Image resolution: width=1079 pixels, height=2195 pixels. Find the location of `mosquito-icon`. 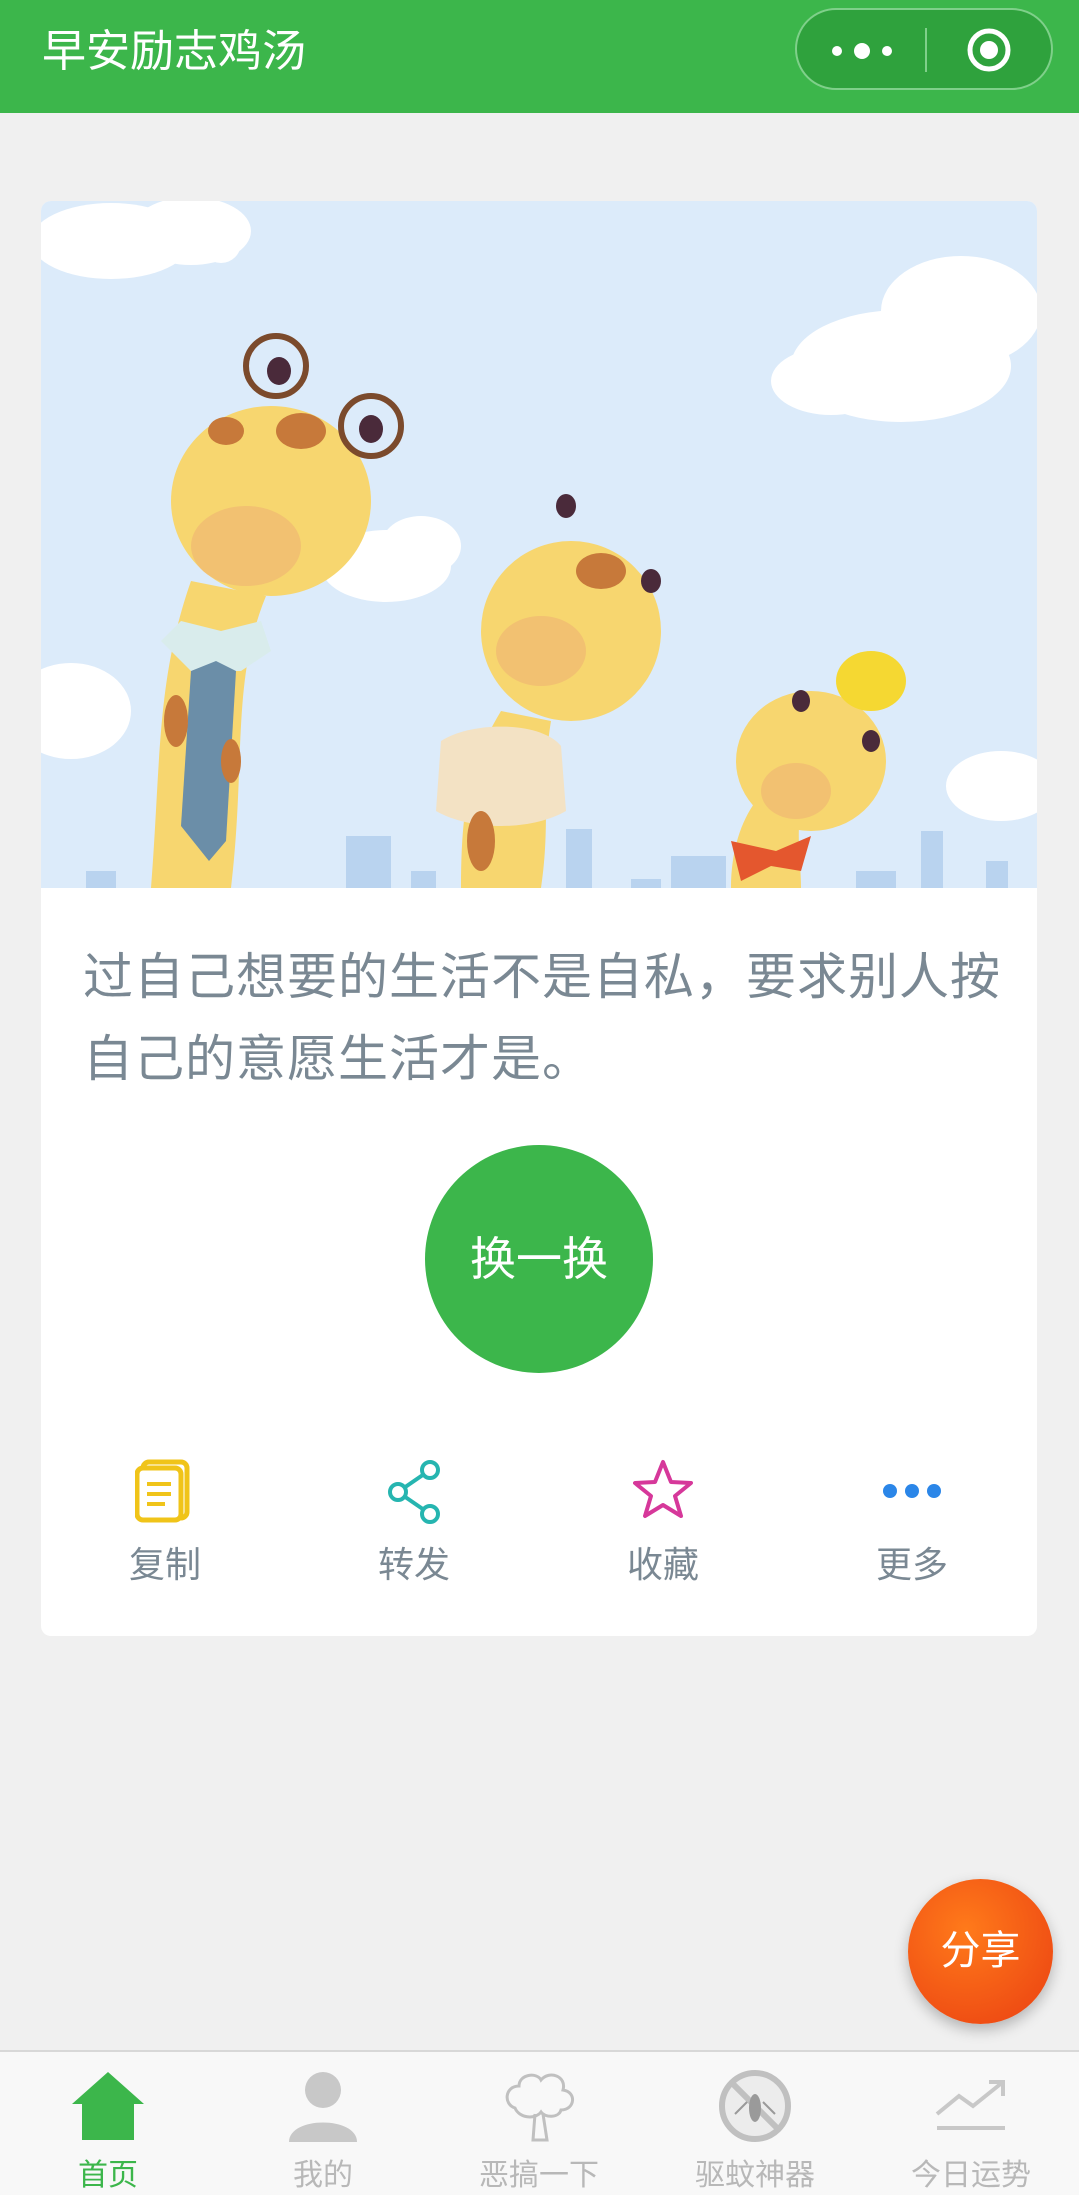

mosquito-icon is located at coordinates (755, 2106).